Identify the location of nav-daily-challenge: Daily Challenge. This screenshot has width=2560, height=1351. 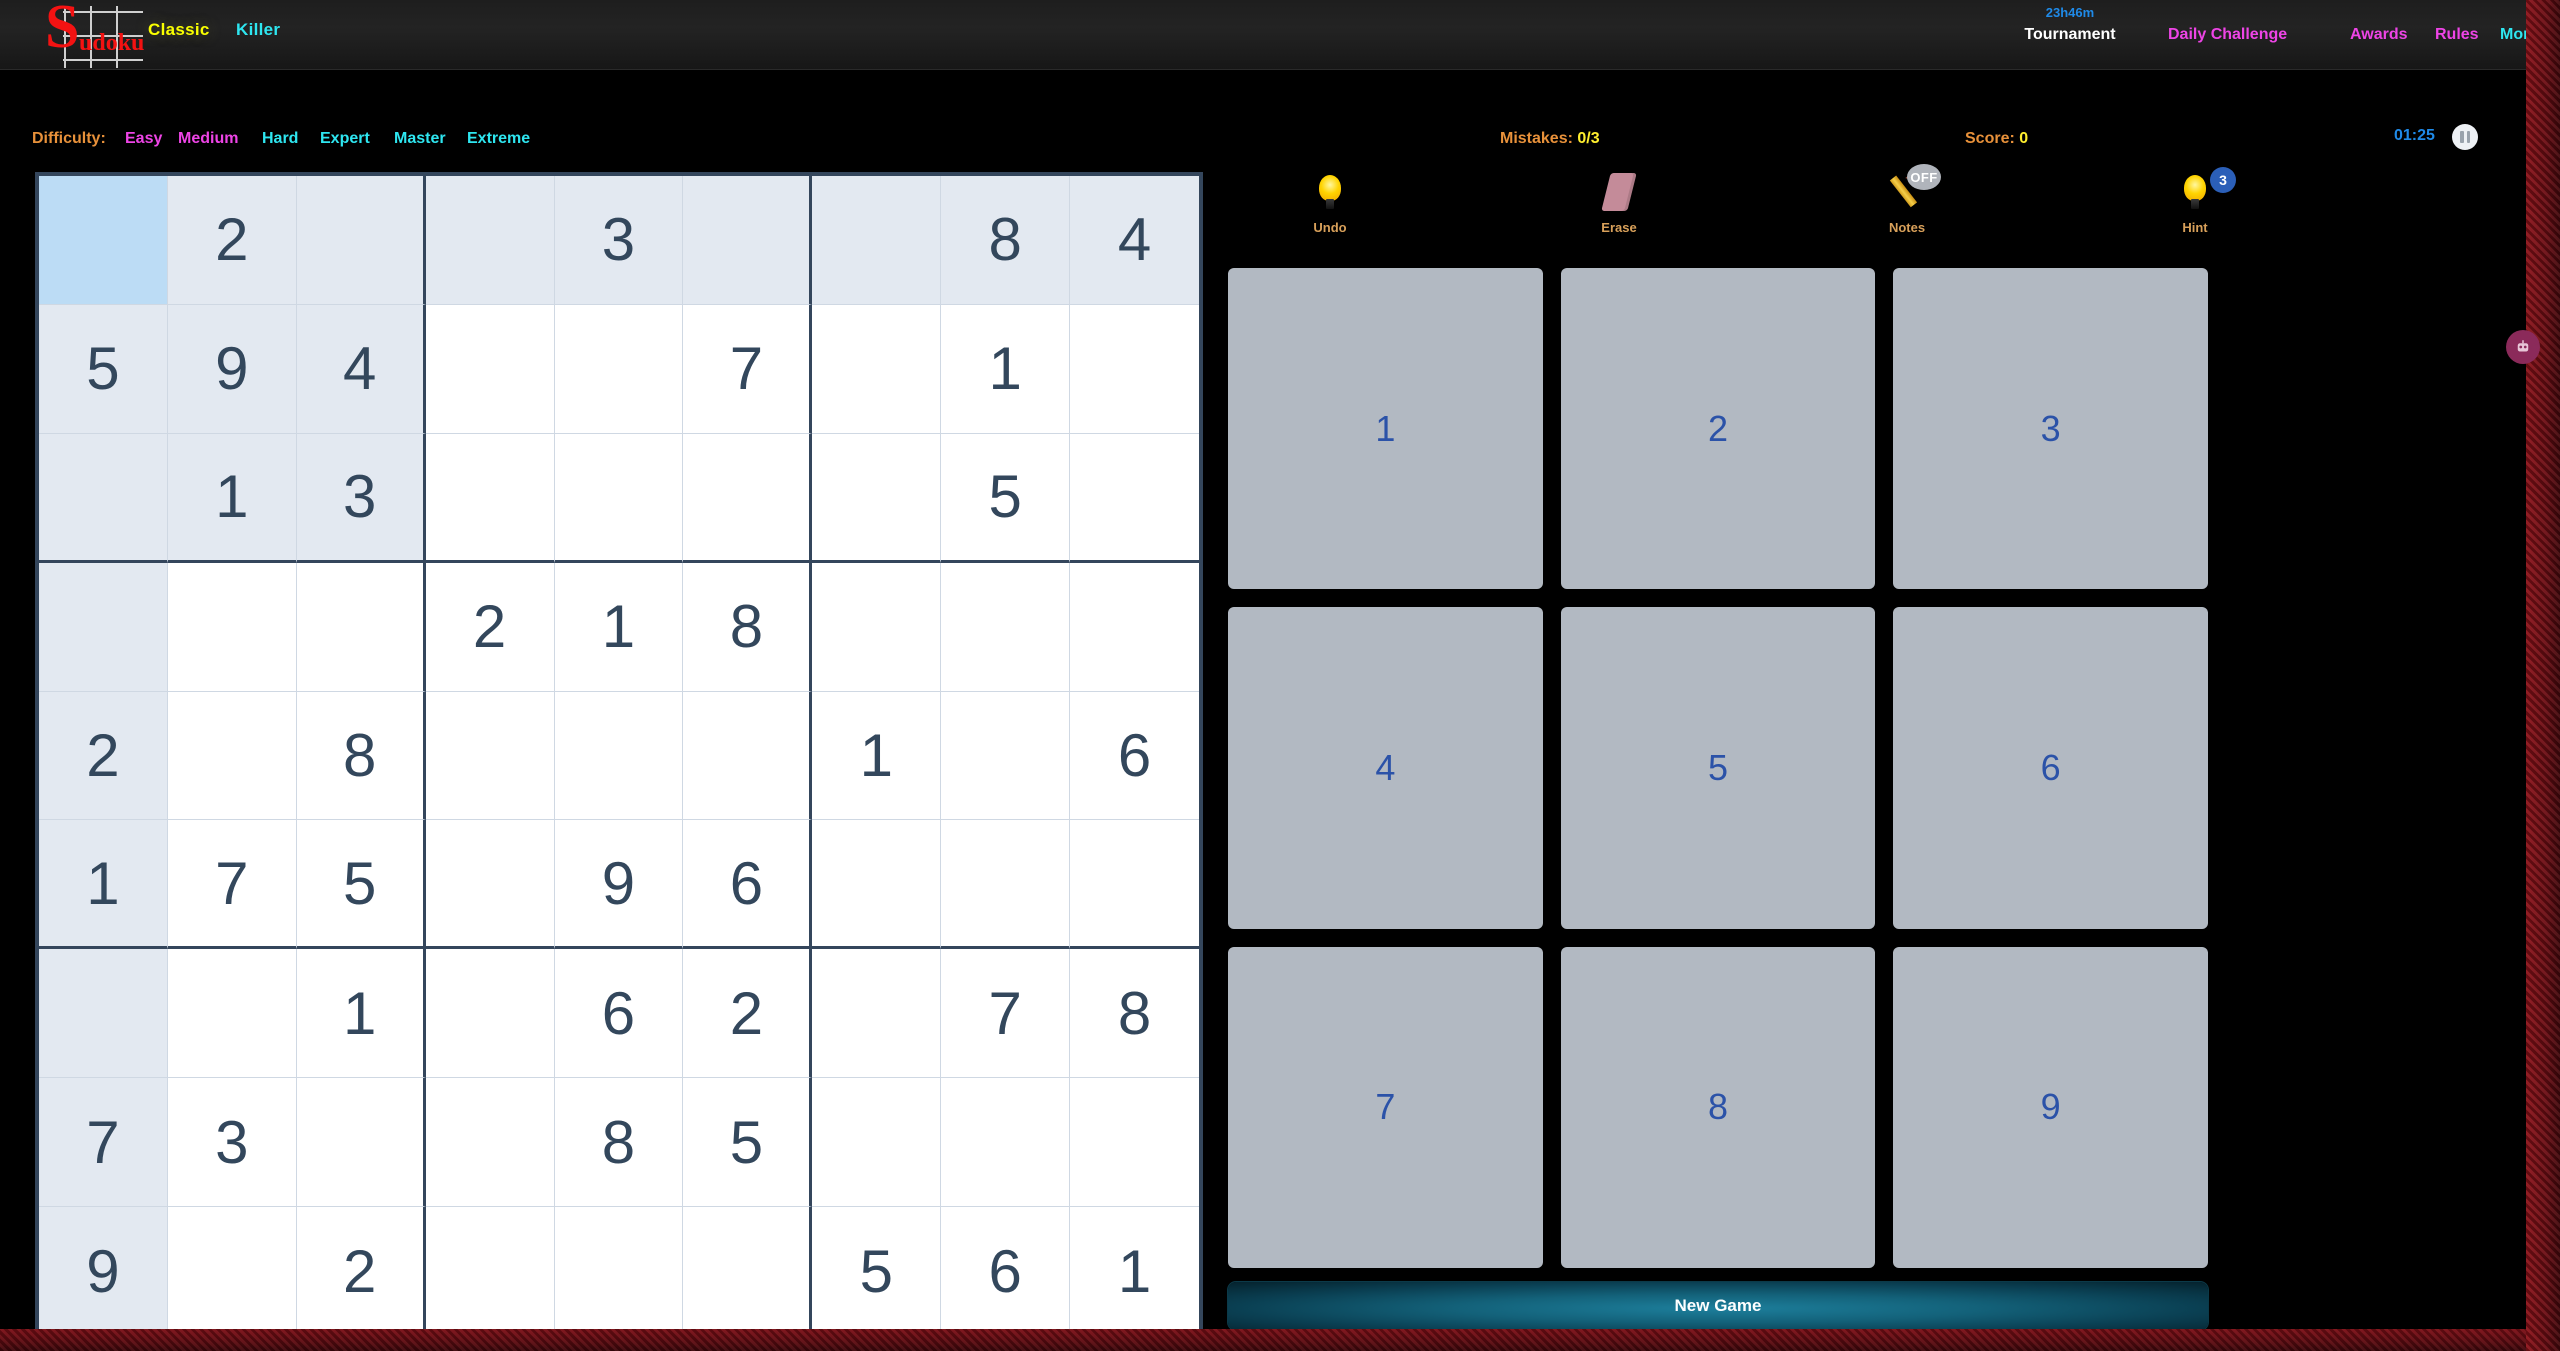
(2227, 35).